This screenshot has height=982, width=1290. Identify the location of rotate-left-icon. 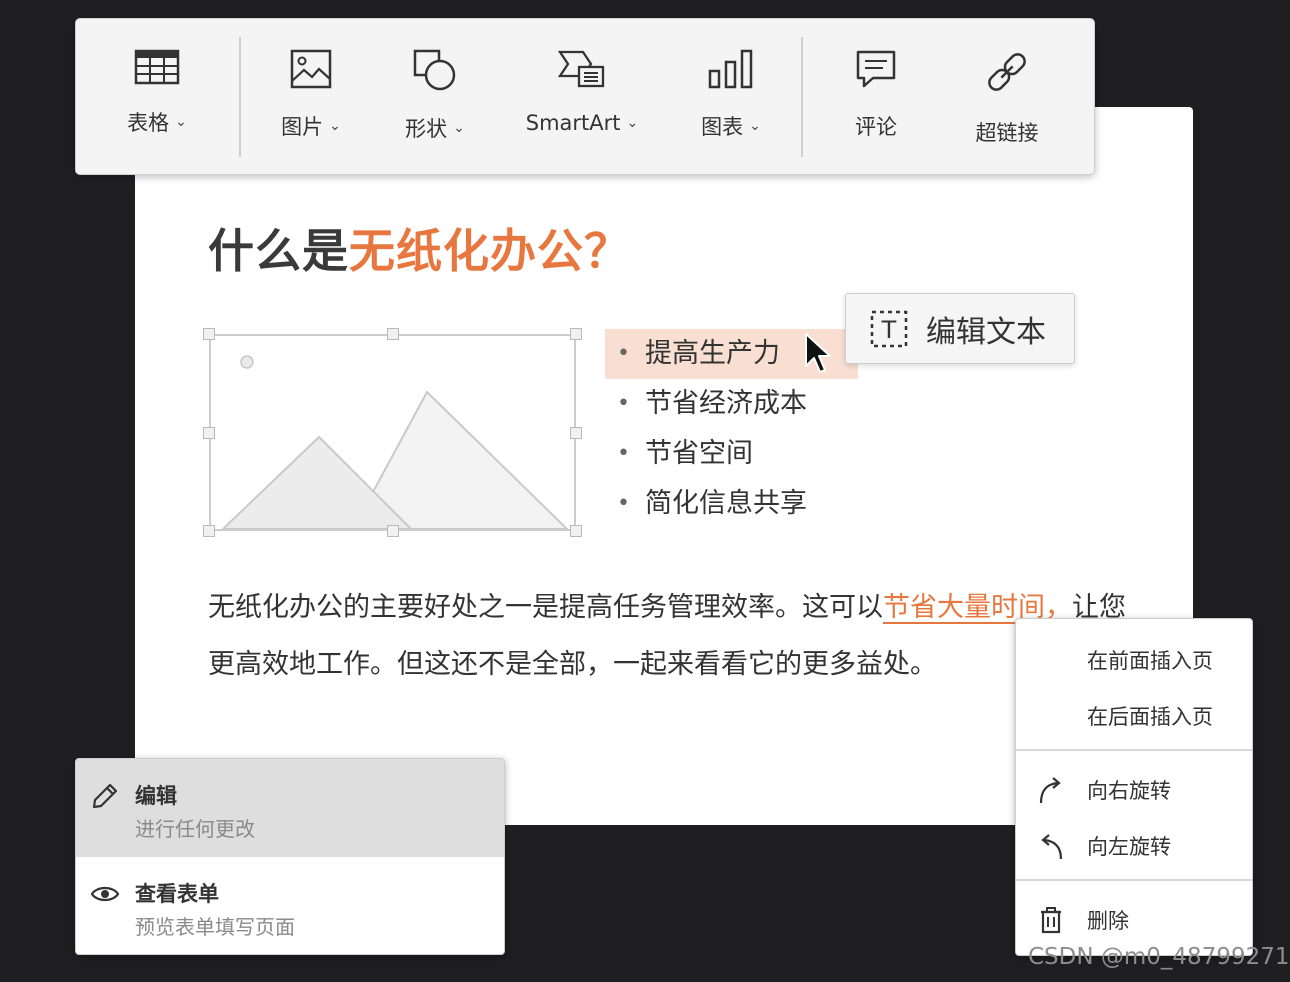
(1052, 847).